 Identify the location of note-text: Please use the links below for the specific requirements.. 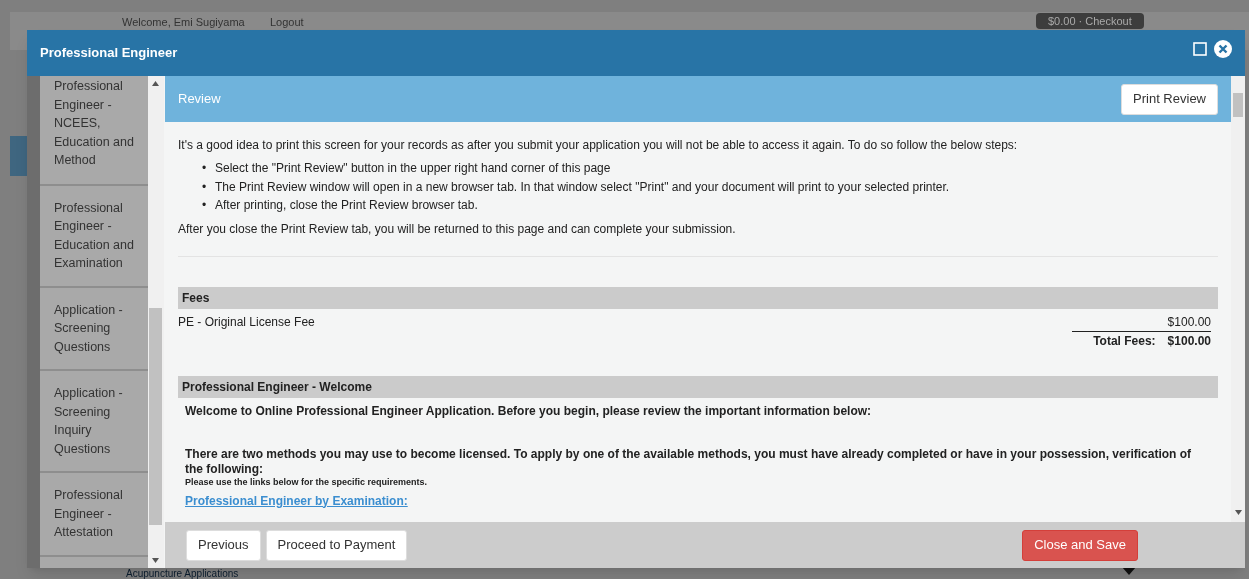
(307, 482).